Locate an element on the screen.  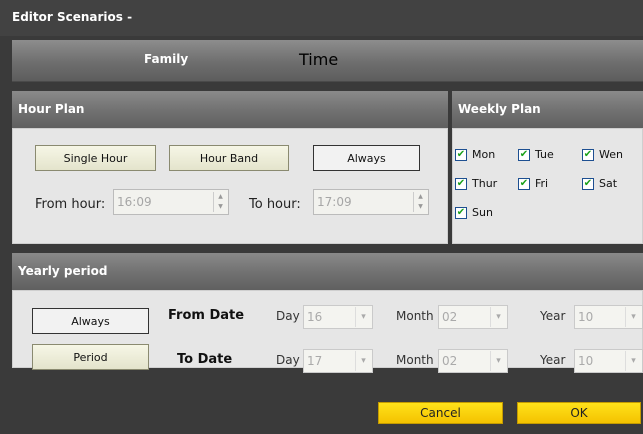
from-hour-label: From hour: is located at coordinates (70, 204).